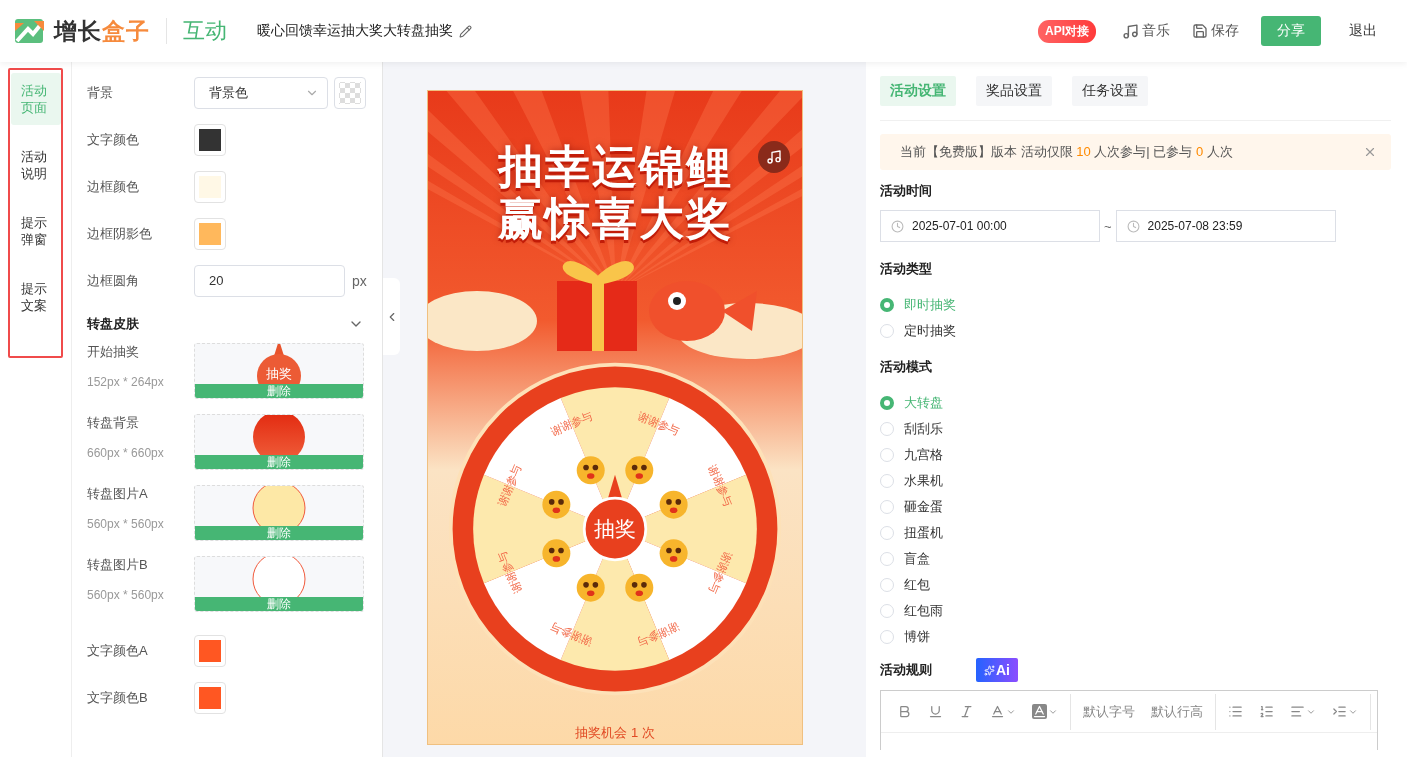  Describe the element at coordinates (1014, 91) in the screenshot. I see `settings-tab: 奖品设置` at that location.